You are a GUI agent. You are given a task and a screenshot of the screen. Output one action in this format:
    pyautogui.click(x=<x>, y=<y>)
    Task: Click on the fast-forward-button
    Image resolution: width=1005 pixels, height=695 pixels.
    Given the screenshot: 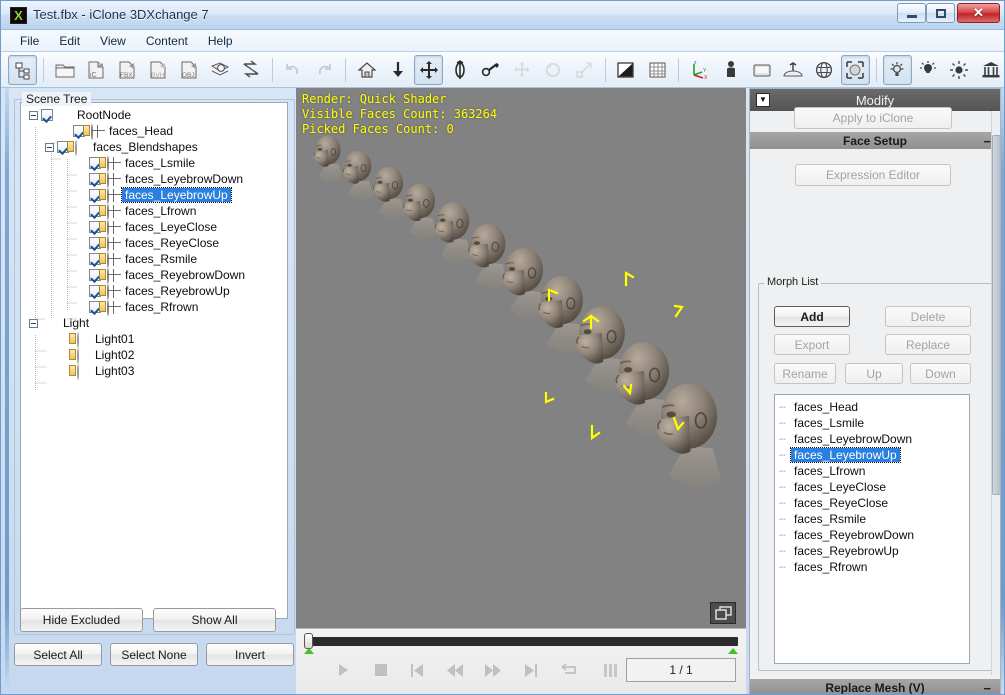 What is the action you would take?
    pyautogui.click(x=493, y=670)
    